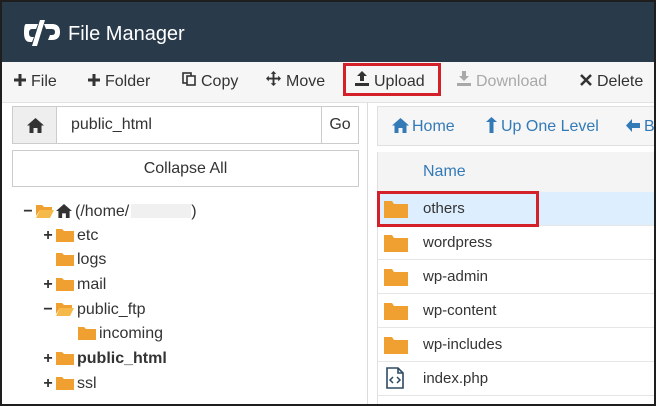  I want to click on file-name: index.php, so click(456, 378).